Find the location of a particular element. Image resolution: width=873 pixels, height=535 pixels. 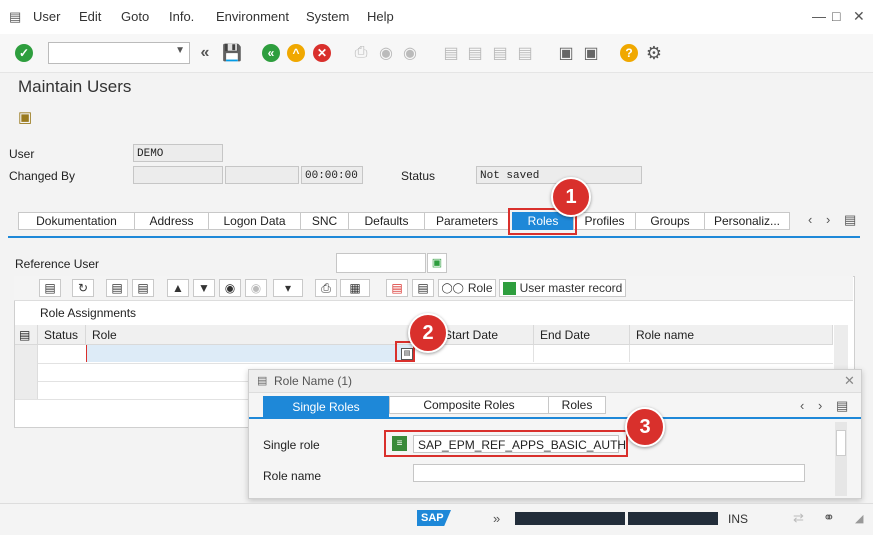

tab-profiles: Profiles is located at coordinates (604, 221).